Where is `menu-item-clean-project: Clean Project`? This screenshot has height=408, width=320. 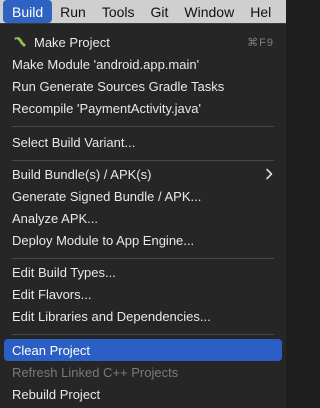 menu-item-clean-project: Clean Project is located at coordinates (143, 350).